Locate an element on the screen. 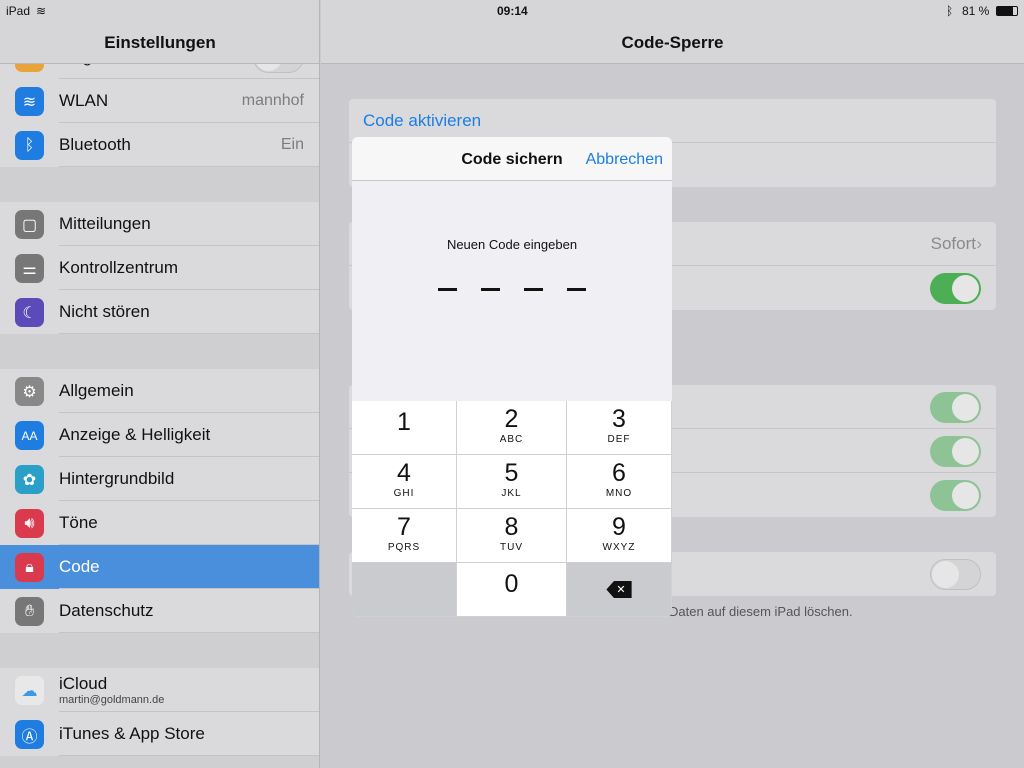 The width and height of the screenshot is (1024, 768). key-0: 0 is located at coordinates (512, 590).